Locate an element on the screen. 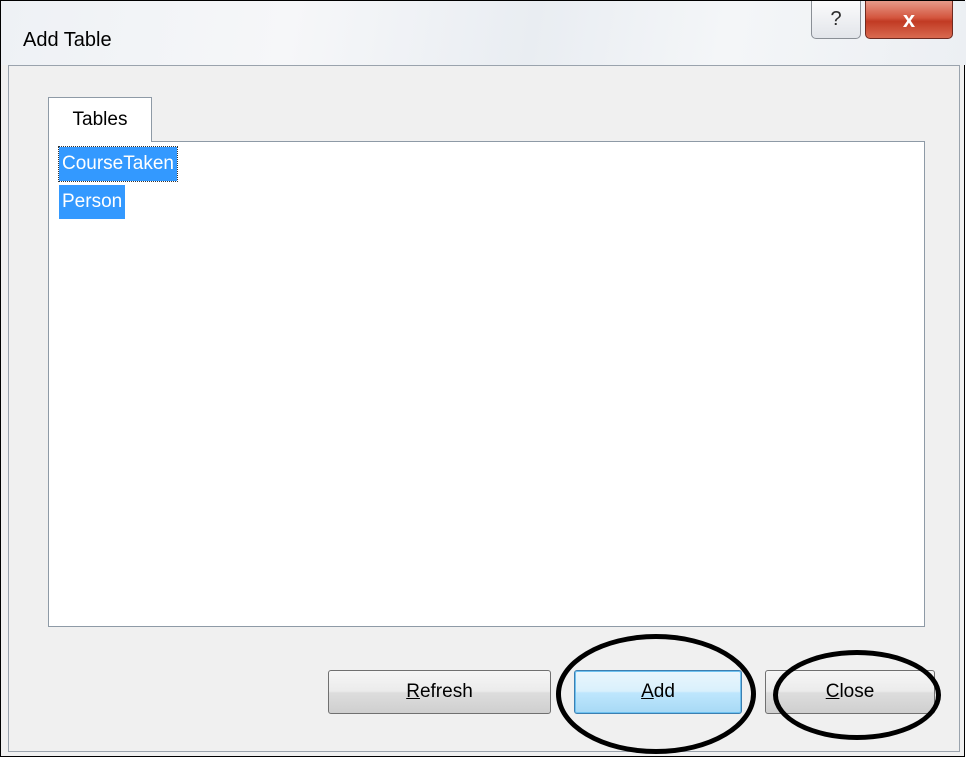  refresh-accel: R is located at coordinates (413, 691).